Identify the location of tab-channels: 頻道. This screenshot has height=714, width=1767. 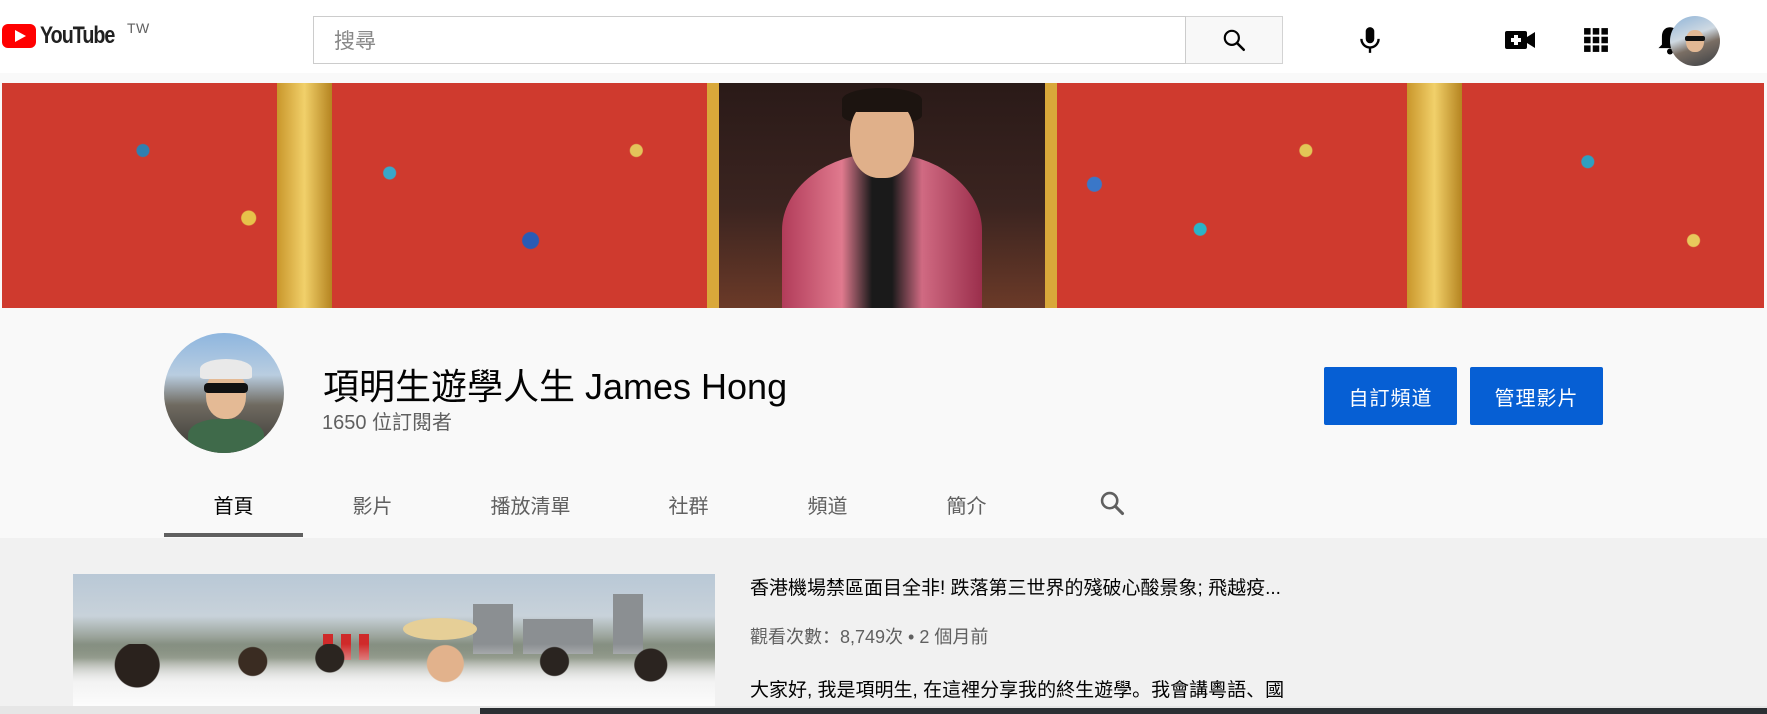
(827, 504).